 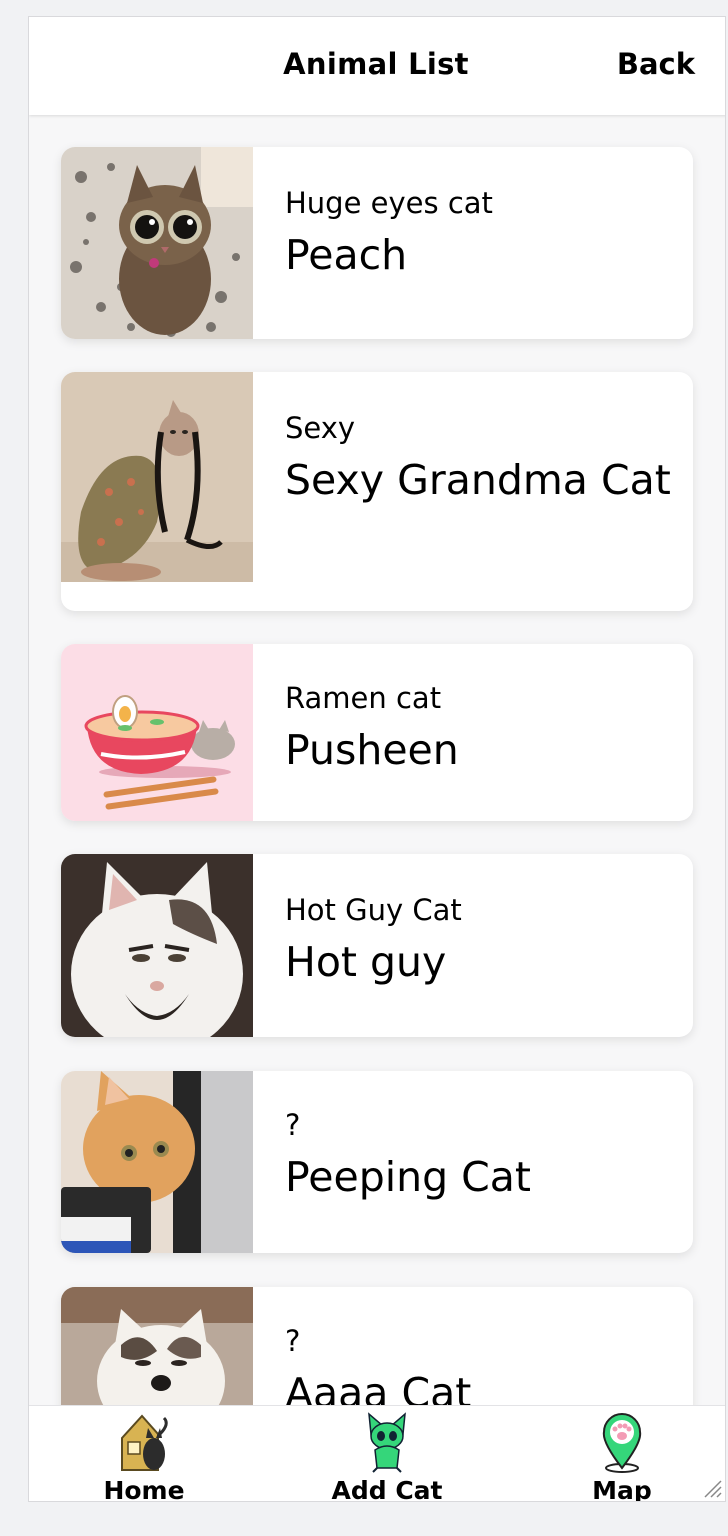 What do you see at coordinates (373, 910) in the screenshot?
I see `cat-subtitle: Hot Guy Cat` at bounding box center [373, 910].